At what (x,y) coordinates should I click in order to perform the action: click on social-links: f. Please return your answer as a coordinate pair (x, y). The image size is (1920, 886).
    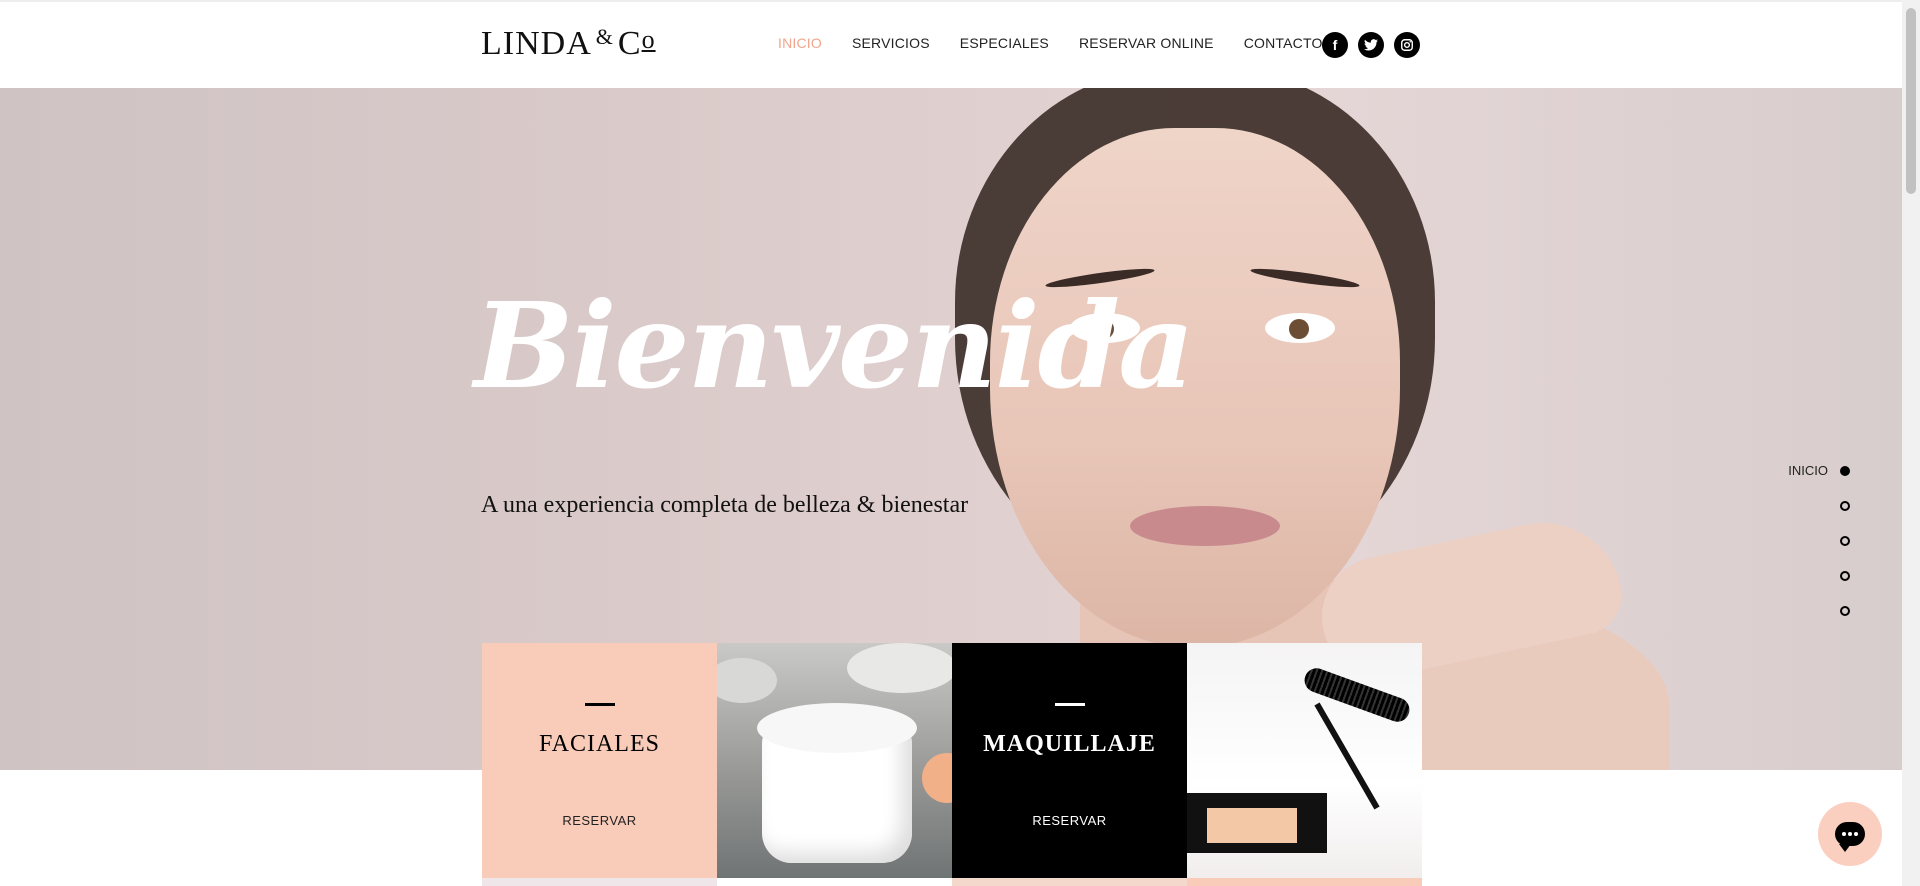
    Looking at the image, I should click on (1371, 45).